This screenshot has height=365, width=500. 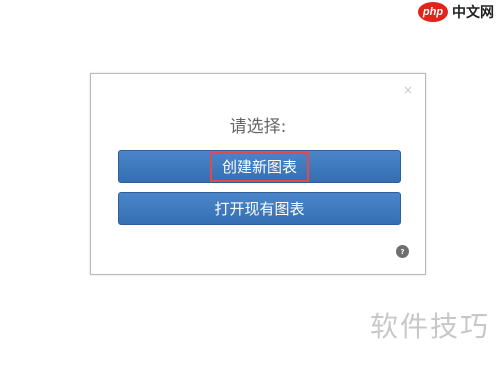 I want to click on open-existing-chart-label: 打开现有图表, so click(x=259, y=209).